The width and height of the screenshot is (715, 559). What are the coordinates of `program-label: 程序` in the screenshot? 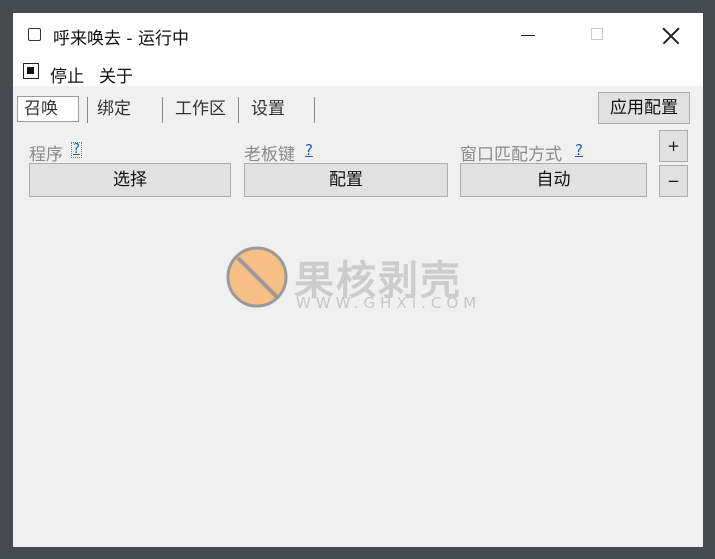 It's located at (46, 155).